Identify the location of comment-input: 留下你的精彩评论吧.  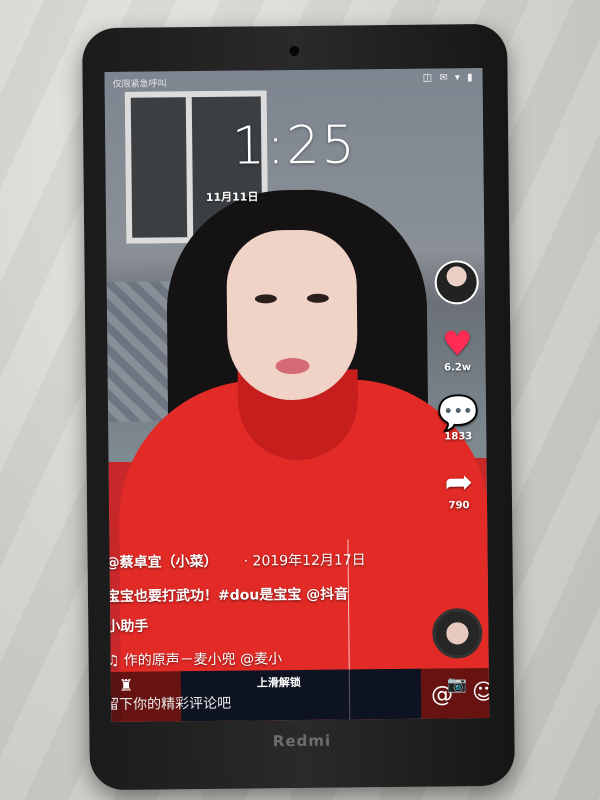
(168, 703).